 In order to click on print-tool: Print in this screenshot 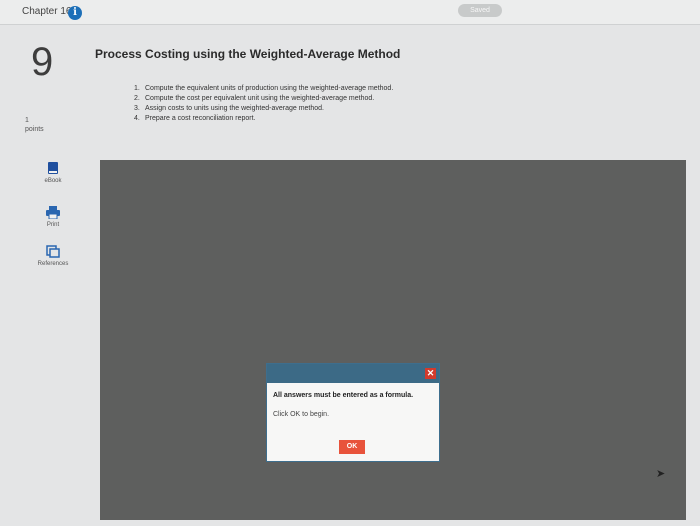, I will do `click(53, 217)`.